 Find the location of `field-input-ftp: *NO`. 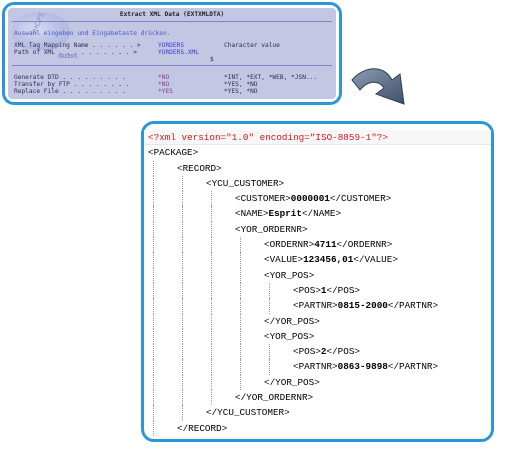

field-input-ftp: *NO is located at coordinates (163, 84).